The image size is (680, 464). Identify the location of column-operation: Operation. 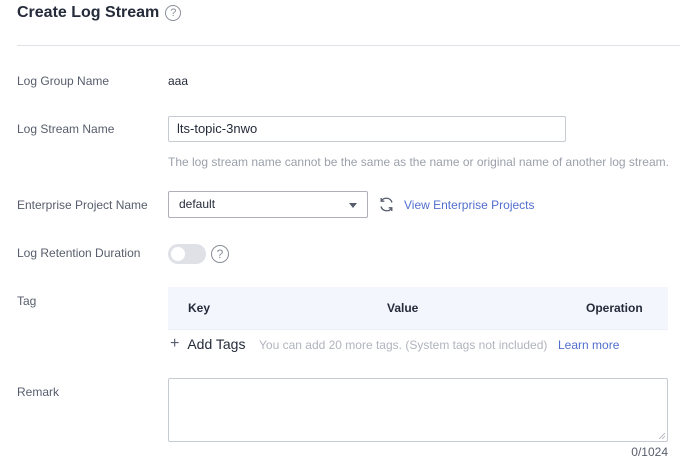
(614, 308).